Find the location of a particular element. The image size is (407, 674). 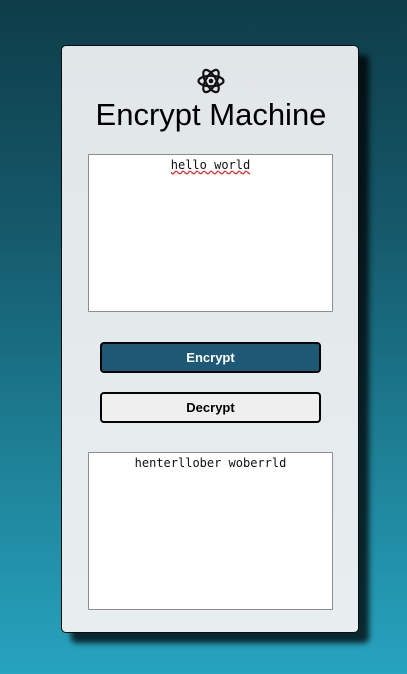

encrypt-button: Encrypt is located at coordinates (210, 357).